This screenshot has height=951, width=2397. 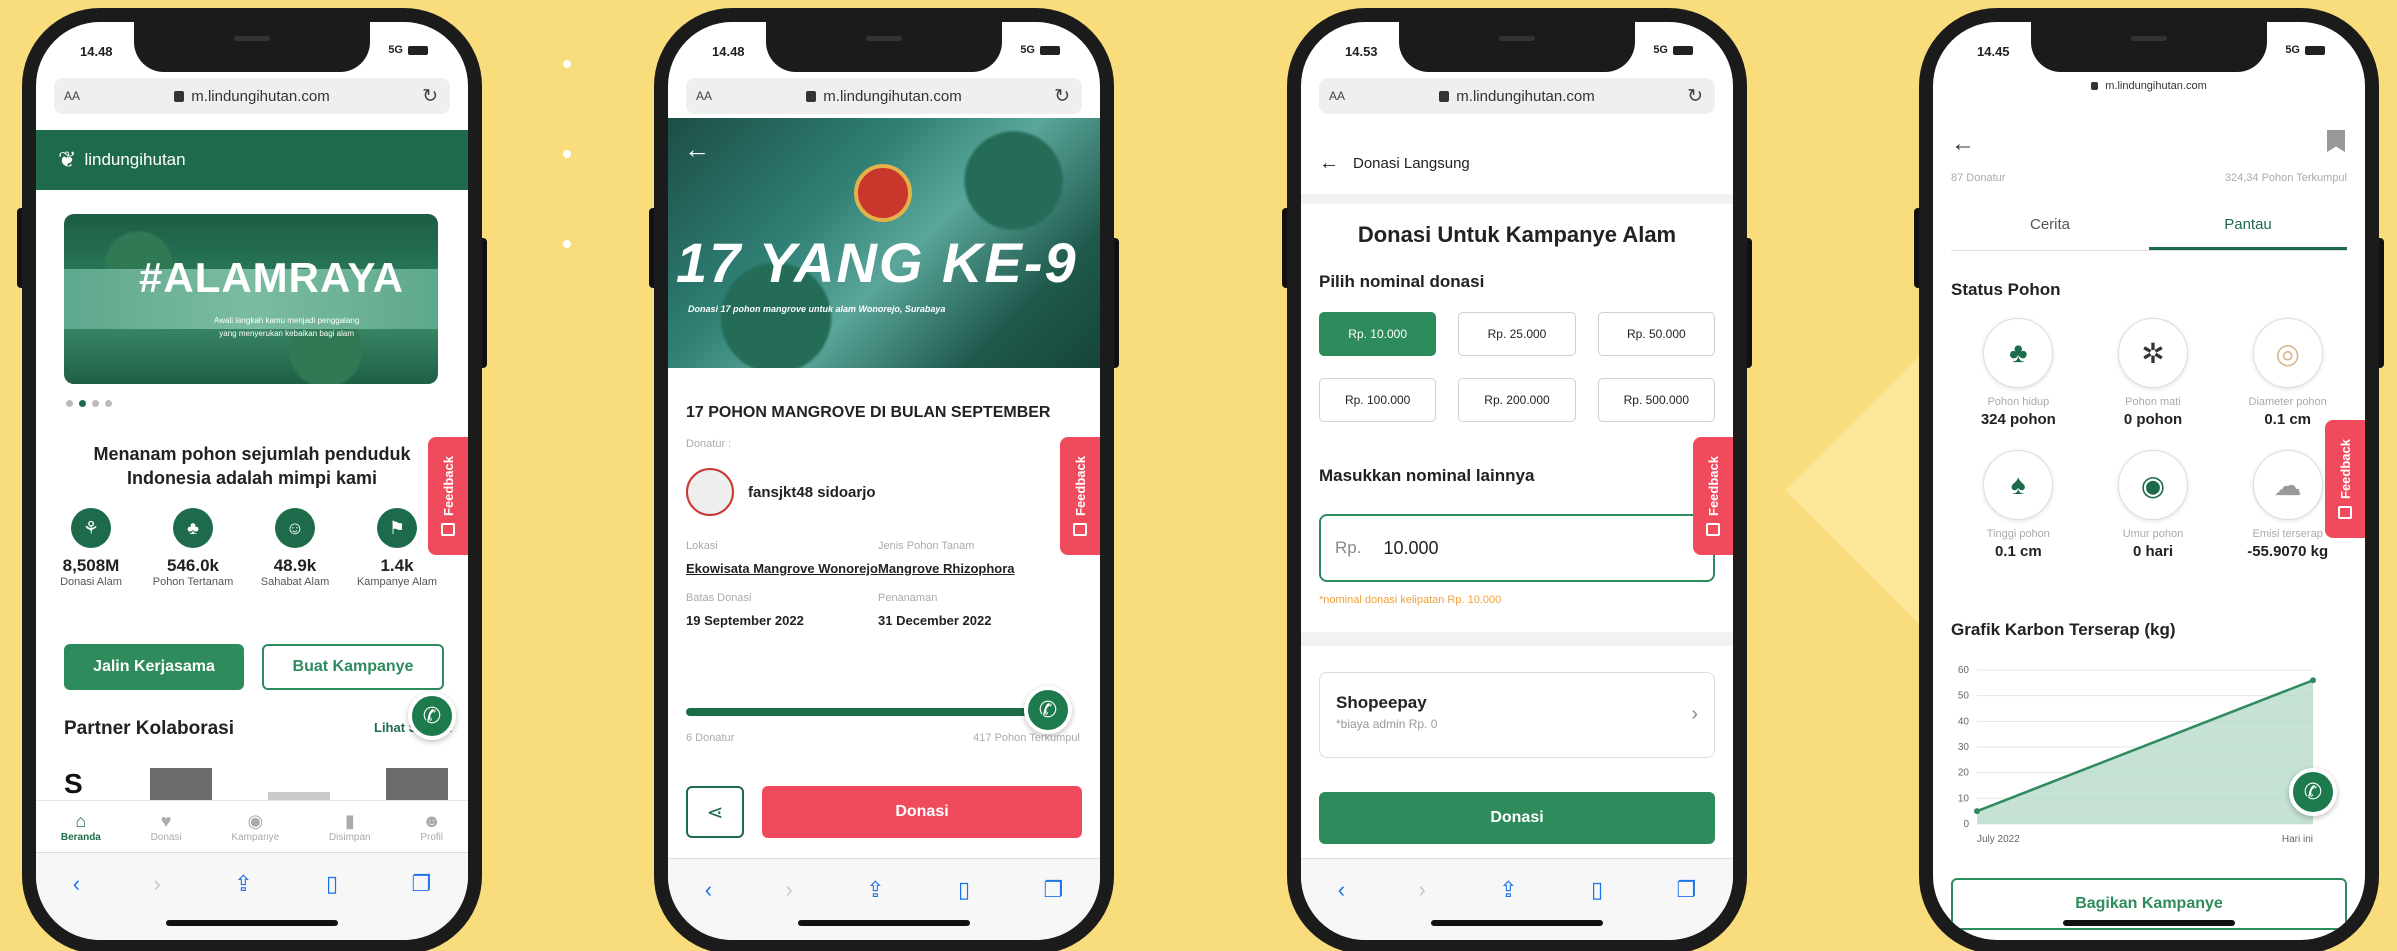 I want to click on collab-button: Jalin Kerjasama, so click(x=154, y=667).